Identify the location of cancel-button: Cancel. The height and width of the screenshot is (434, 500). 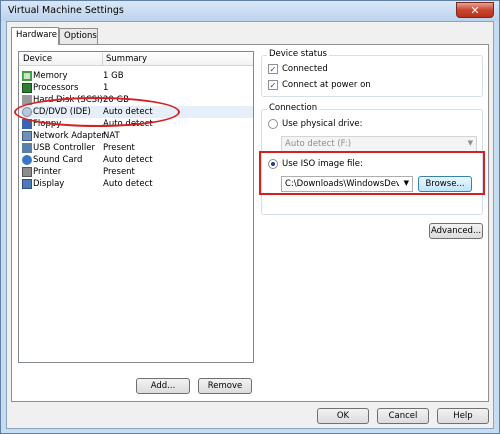
(403, 416).